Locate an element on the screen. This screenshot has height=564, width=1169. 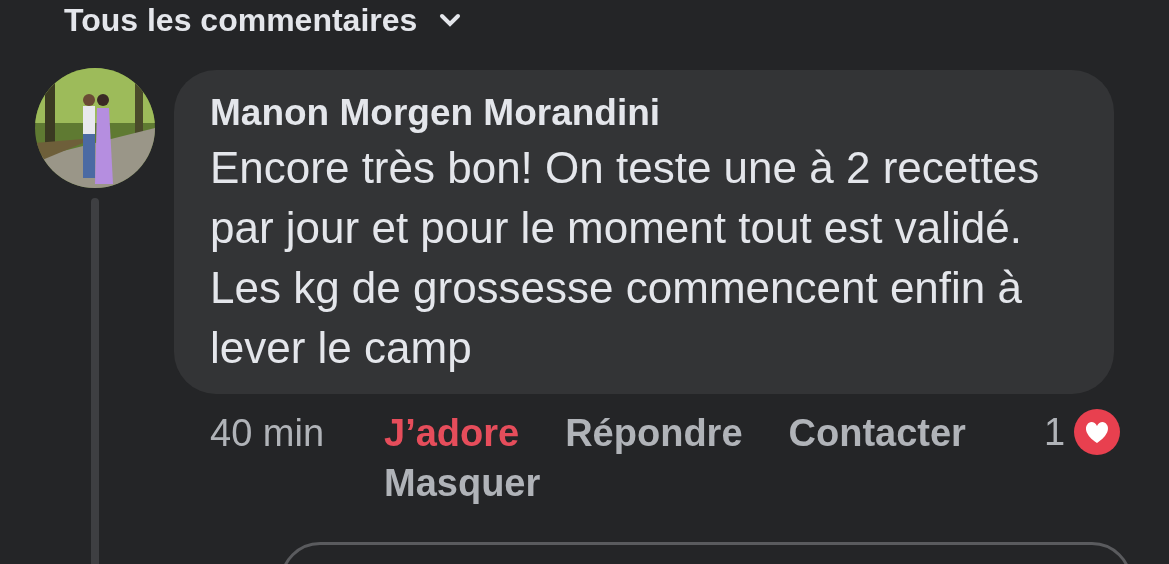
comment-author: Manon Morgen Morandini is located at coordinates (652, 113).